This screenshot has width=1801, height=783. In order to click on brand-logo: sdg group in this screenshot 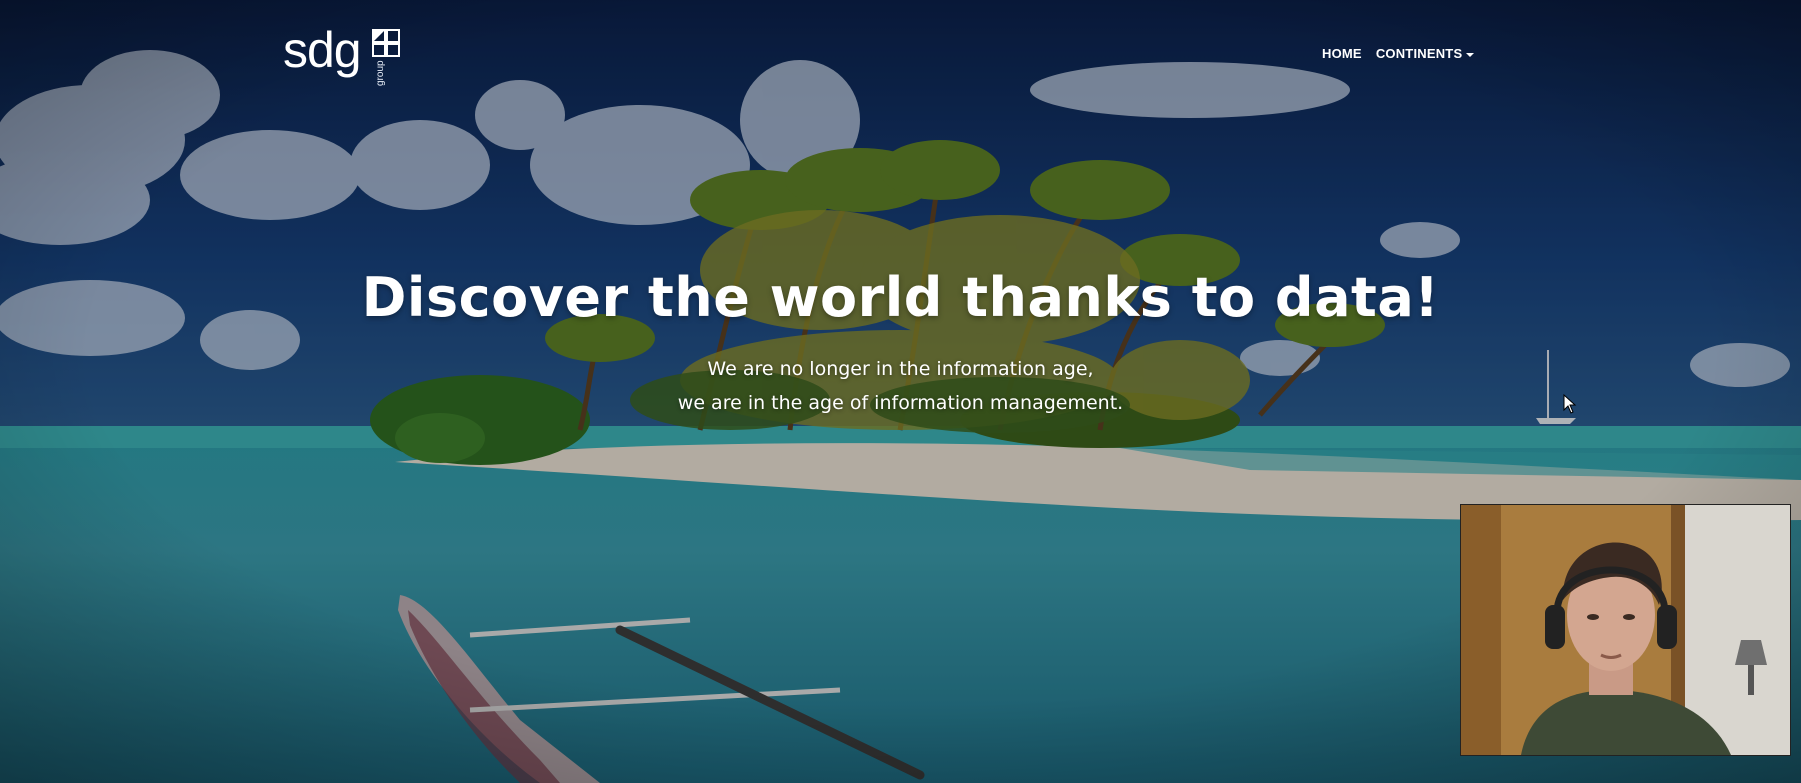, I will do `click(353, 54)`.